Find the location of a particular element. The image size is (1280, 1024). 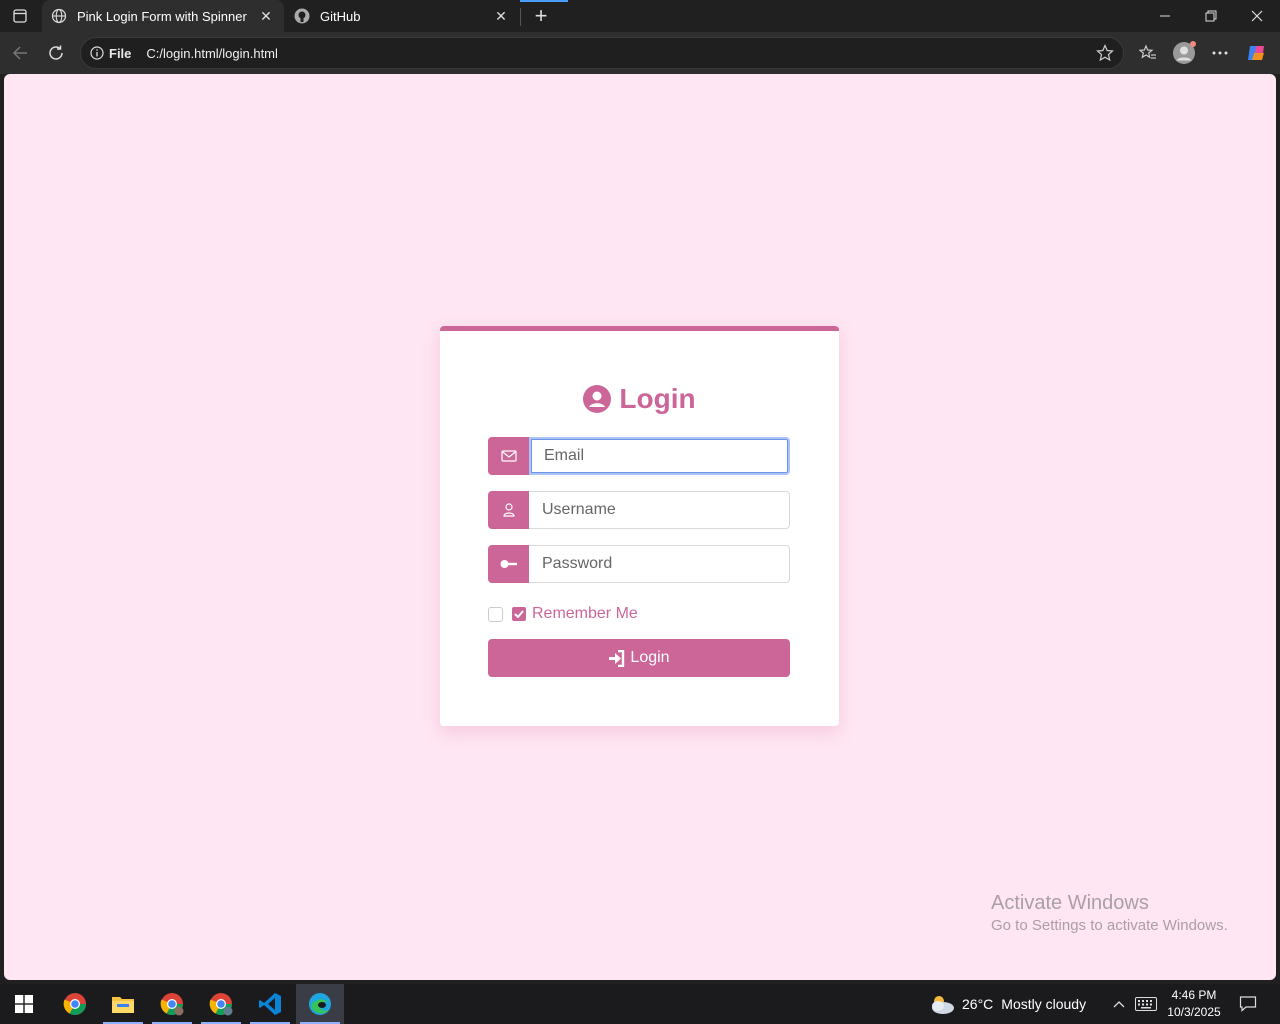

remember-me-row: Remember Me is located at coordinates (563, 614).